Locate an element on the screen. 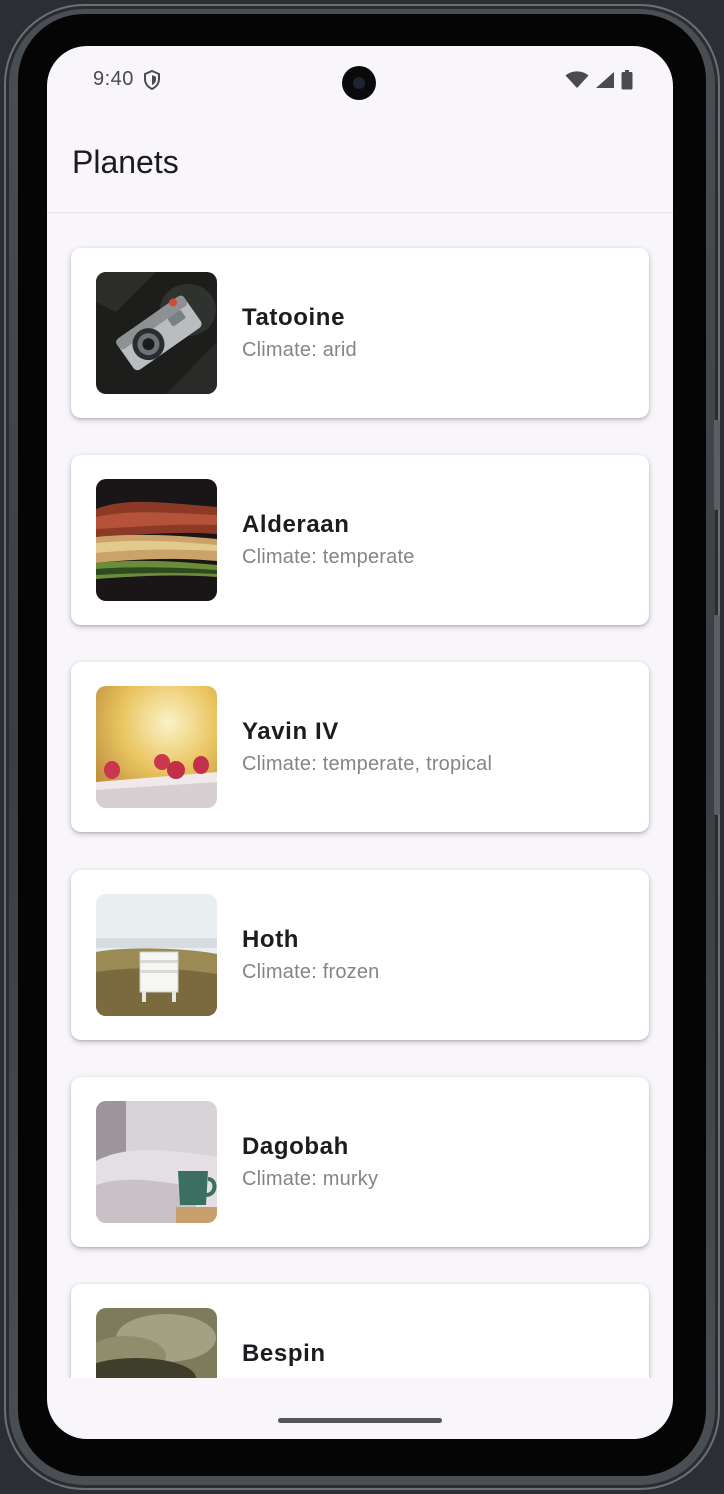 The height and width of the screenshot is (1494, 724). planet-name: Yavin IV is located at coordinates (290, 731).